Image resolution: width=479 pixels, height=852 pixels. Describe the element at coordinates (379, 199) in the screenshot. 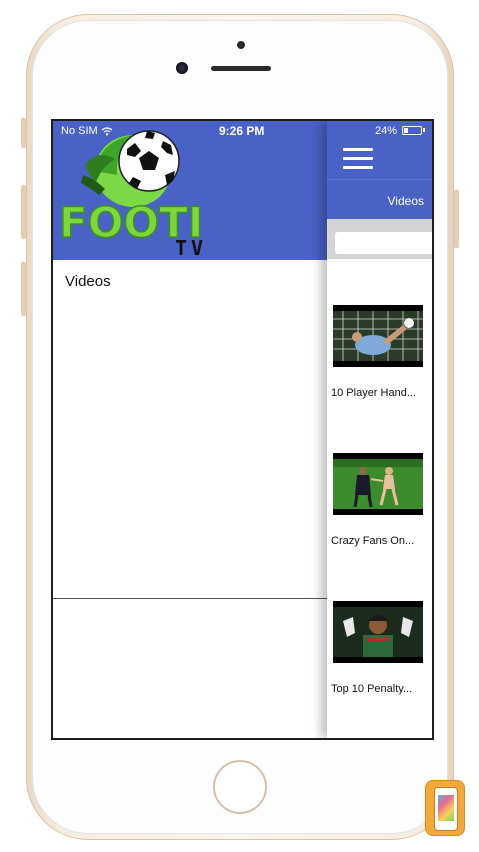

I see `tab-bar: Videos` at that location.